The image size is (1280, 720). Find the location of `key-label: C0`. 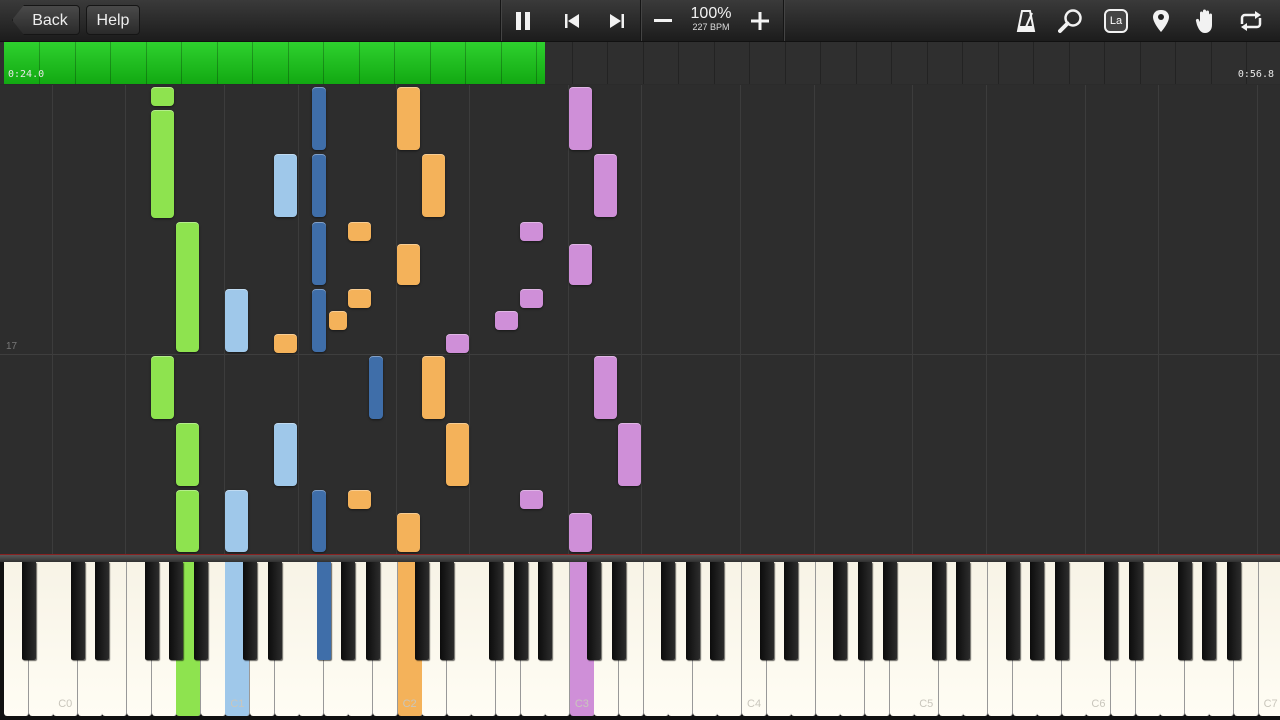

key-label: C0 is located at coordinates (65, 704).